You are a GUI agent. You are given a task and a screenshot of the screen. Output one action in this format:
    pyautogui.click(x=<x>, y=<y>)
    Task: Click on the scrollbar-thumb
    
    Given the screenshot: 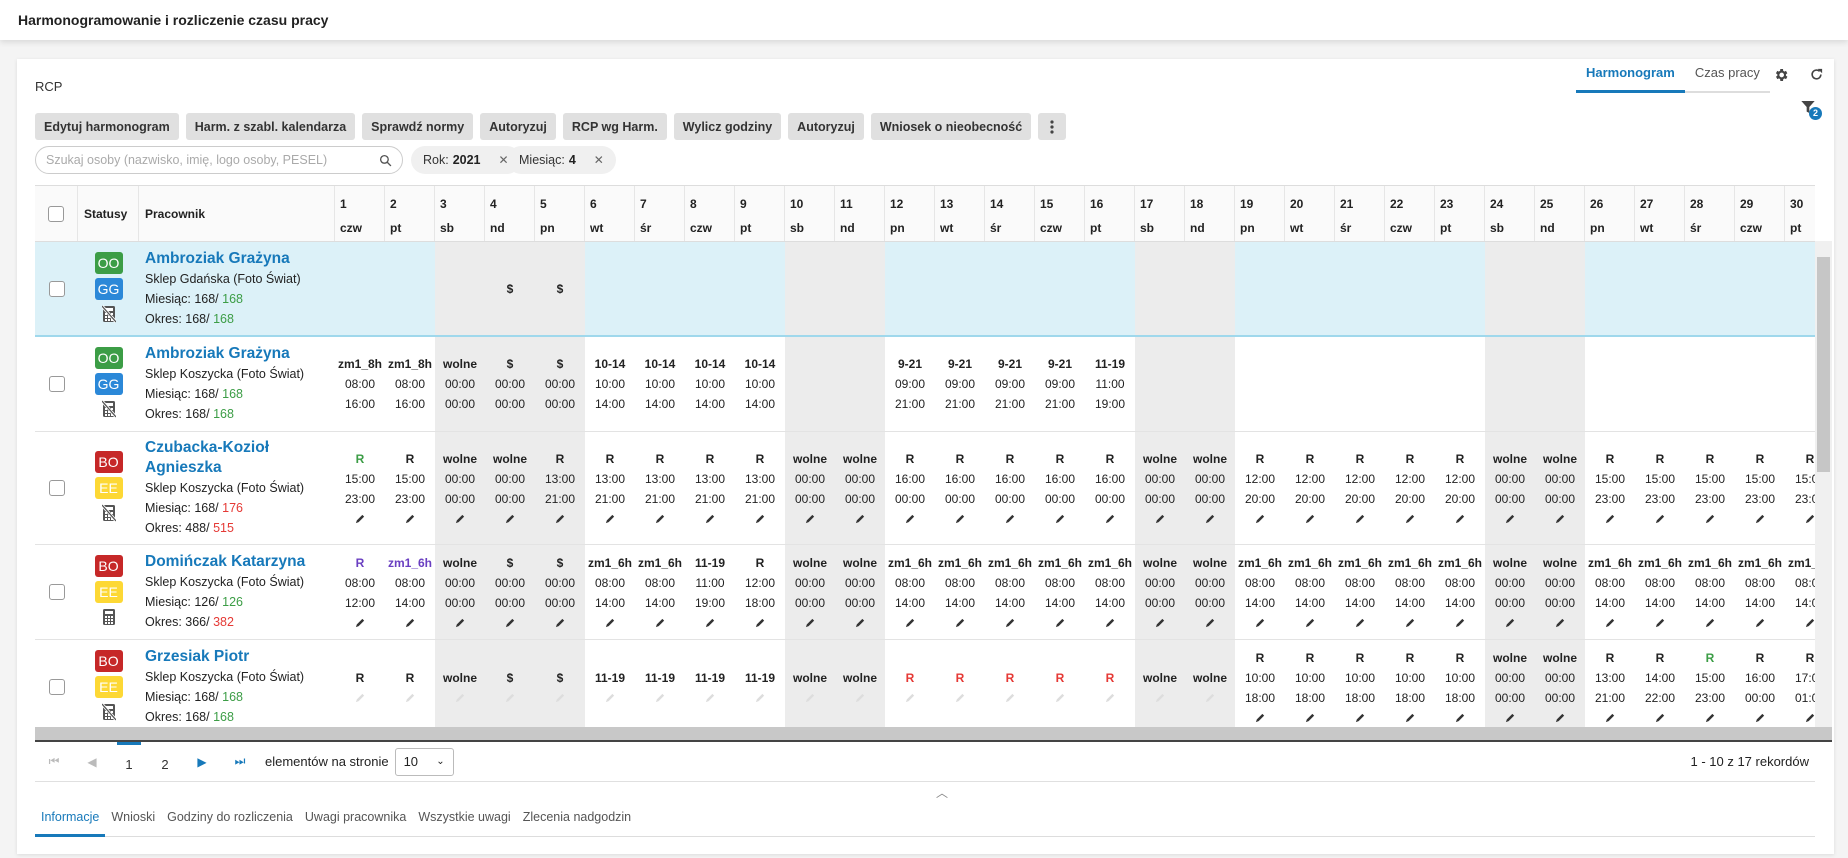 What is the action you would take?
    pyautogui.click(x=1823, y=364)
    